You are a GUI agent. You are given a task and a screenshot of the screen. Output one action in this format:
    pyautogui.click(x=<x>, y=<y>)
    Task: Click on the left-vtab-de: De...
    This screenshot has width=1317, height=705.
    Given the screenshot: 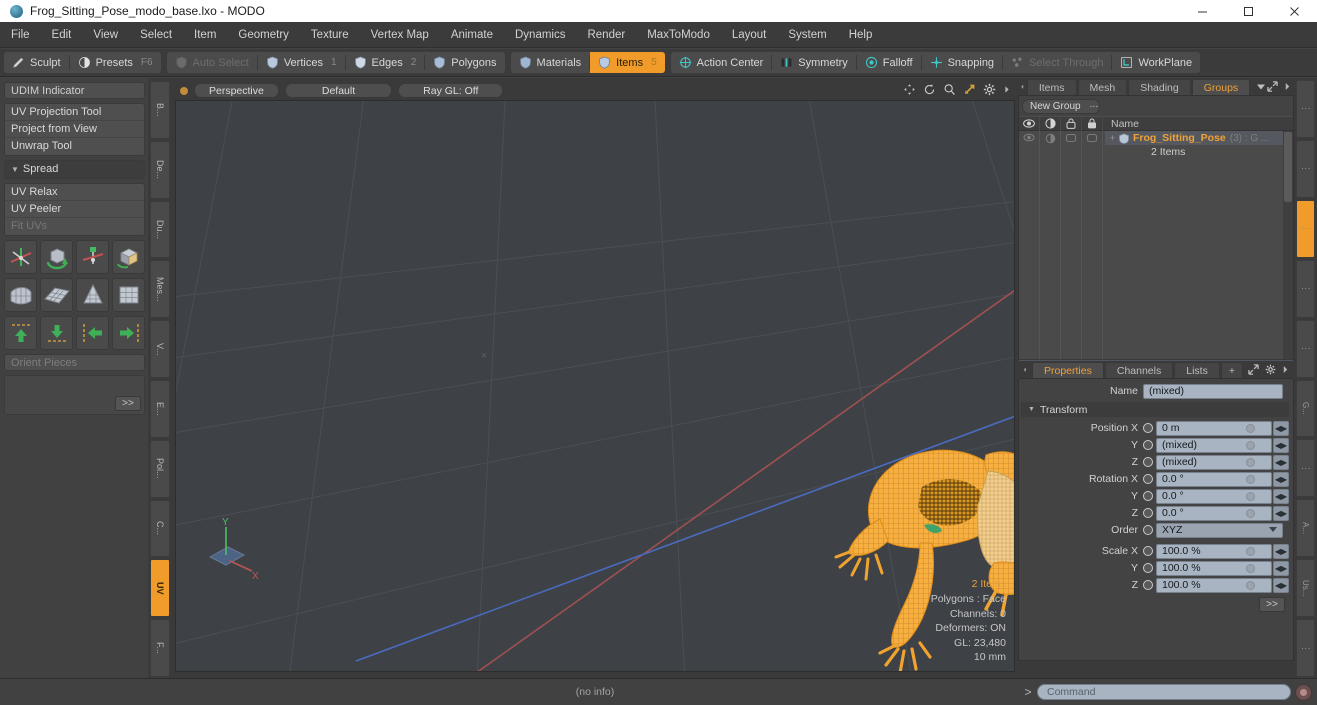 What is the action you would take?
    pyautogui.click(x=160, y=169)
    